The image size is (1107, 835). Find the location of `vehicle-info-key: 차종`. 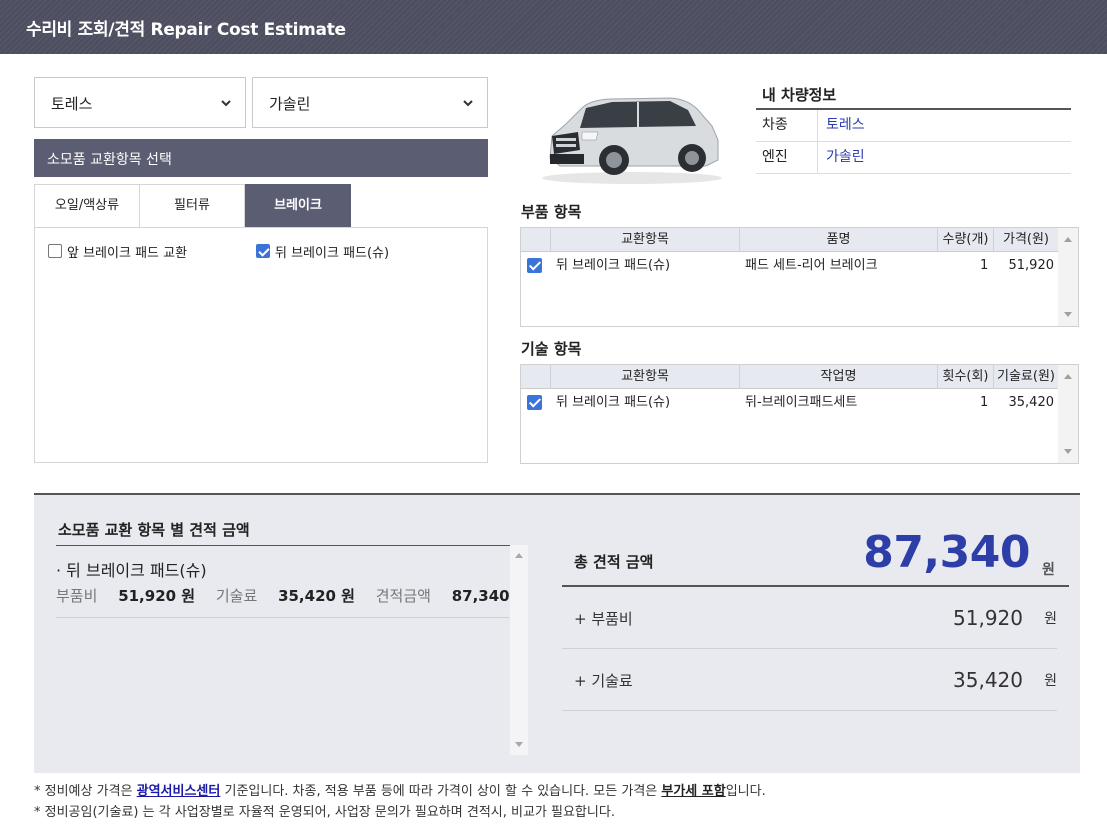

vehicle-info-key: 차종 is located at coordinates (787, 125).